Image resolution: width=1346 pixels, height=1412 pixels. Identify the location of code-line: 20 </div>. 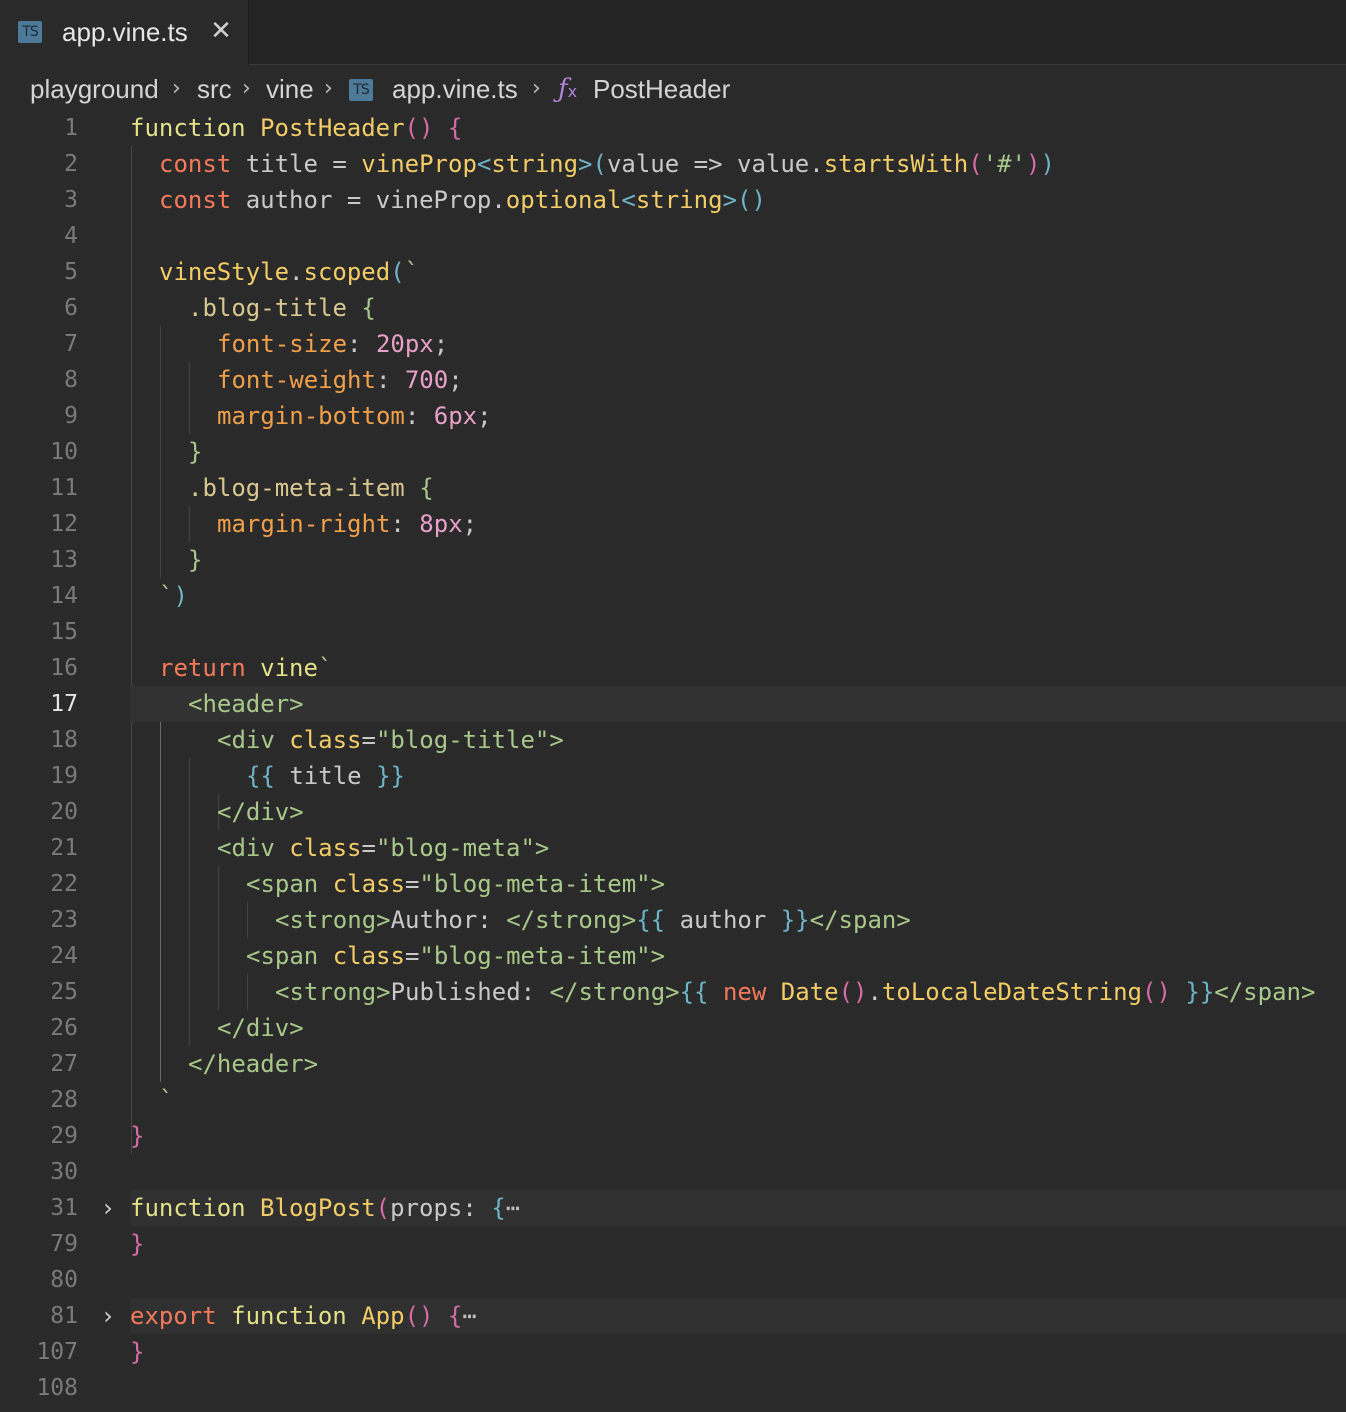
(673, 812).